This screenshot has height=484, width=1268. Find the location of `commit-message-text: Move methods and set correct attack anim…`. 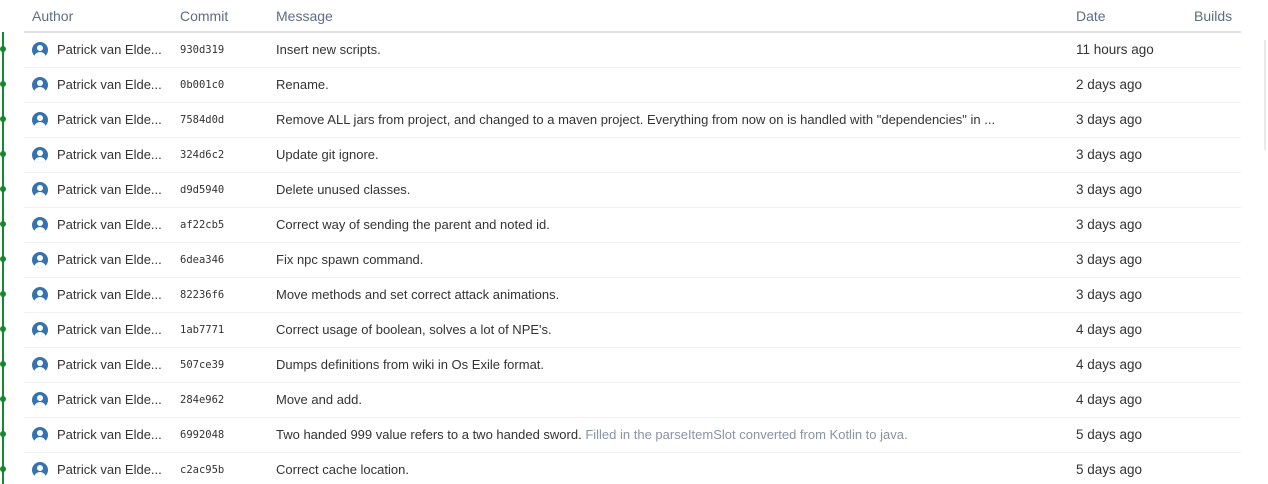

commit-message-text: Move methods and set correct attack anim… is located at coordinates (418, 294).